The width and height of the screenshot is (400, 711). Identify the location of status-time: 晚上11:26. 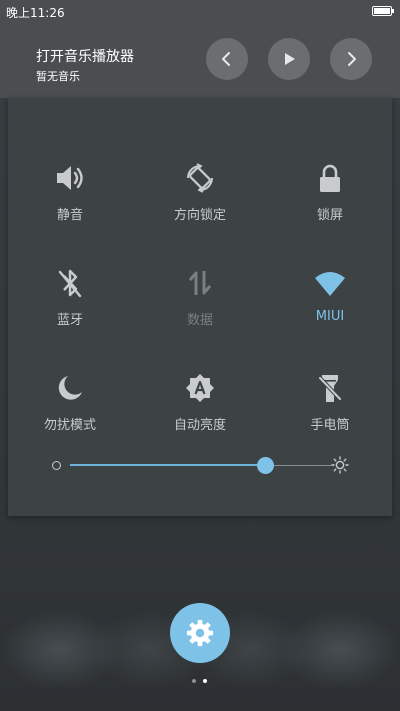
(35, 13).